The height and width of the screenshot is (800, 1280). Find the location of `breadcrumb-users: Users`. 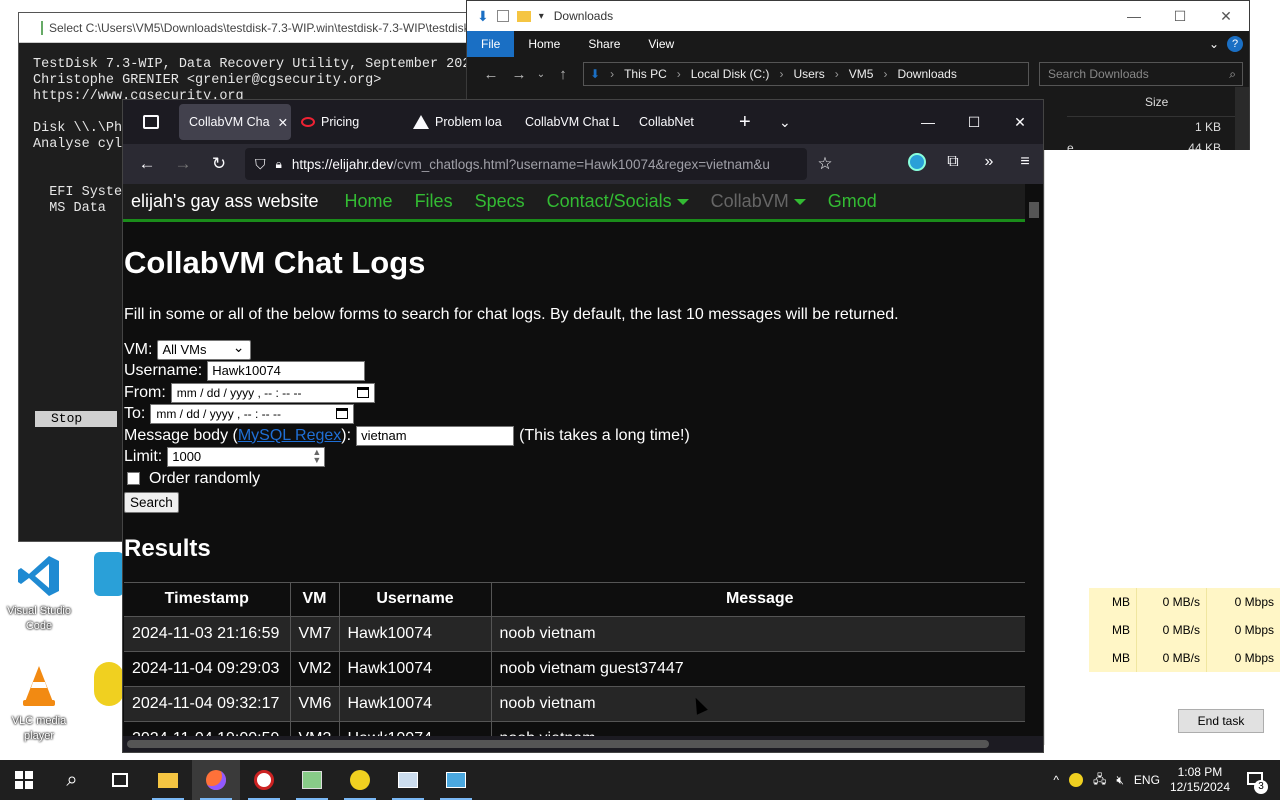

breadcrumb-users: Users is located at coordinates (808, 74).